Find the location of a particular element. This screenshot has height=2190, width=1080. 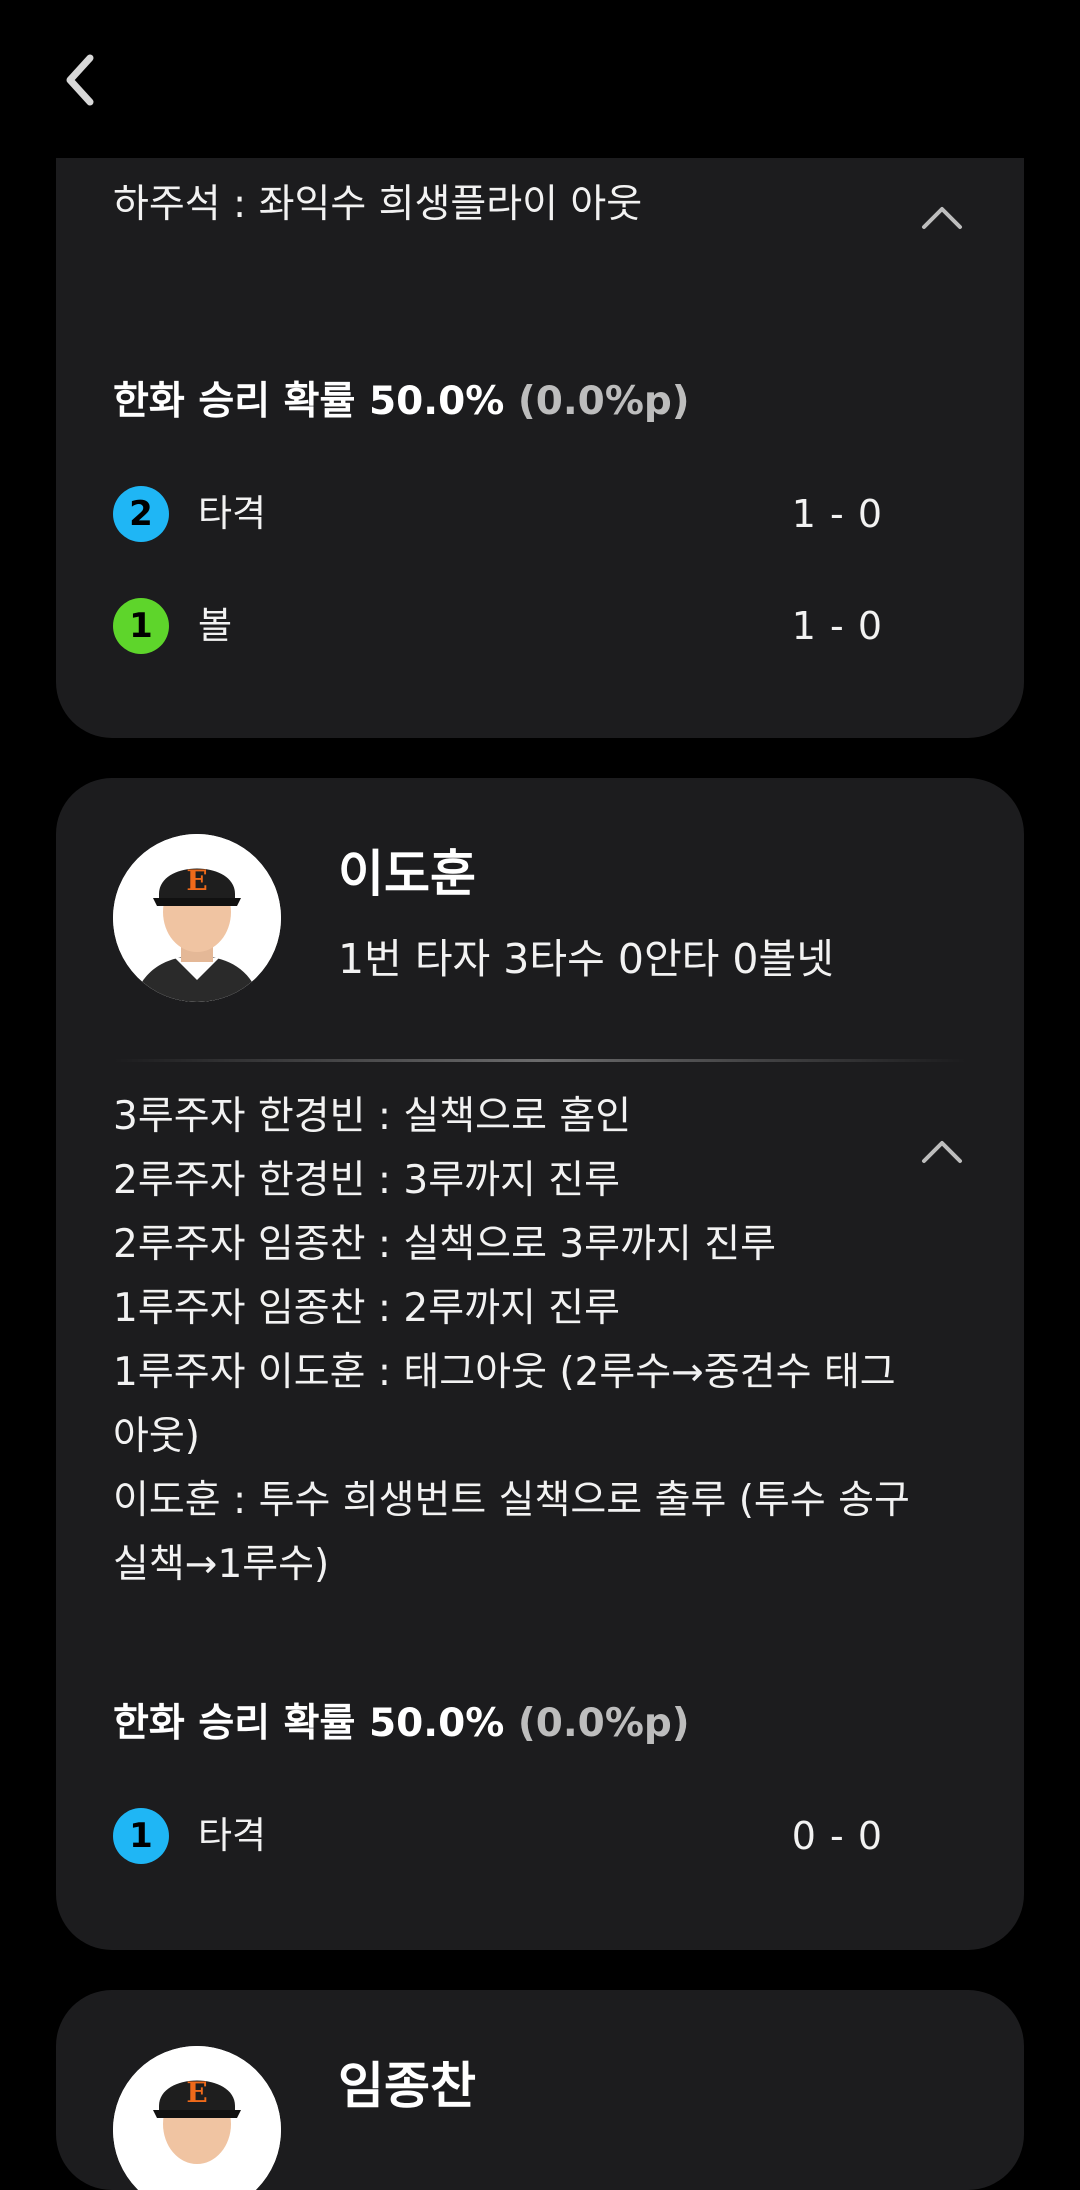

player-name: 이도훈 is located at coordinates (407, 874).